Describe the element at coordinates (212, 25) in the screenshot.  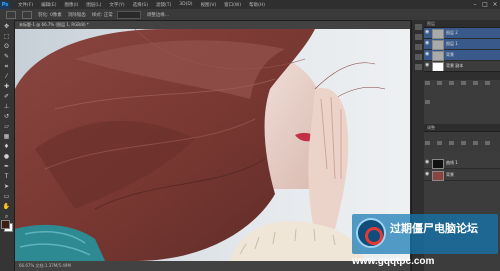
I see `document-tab: 未标题-1 @ 66.7% (图层 1, RGB/8) *` at that location.